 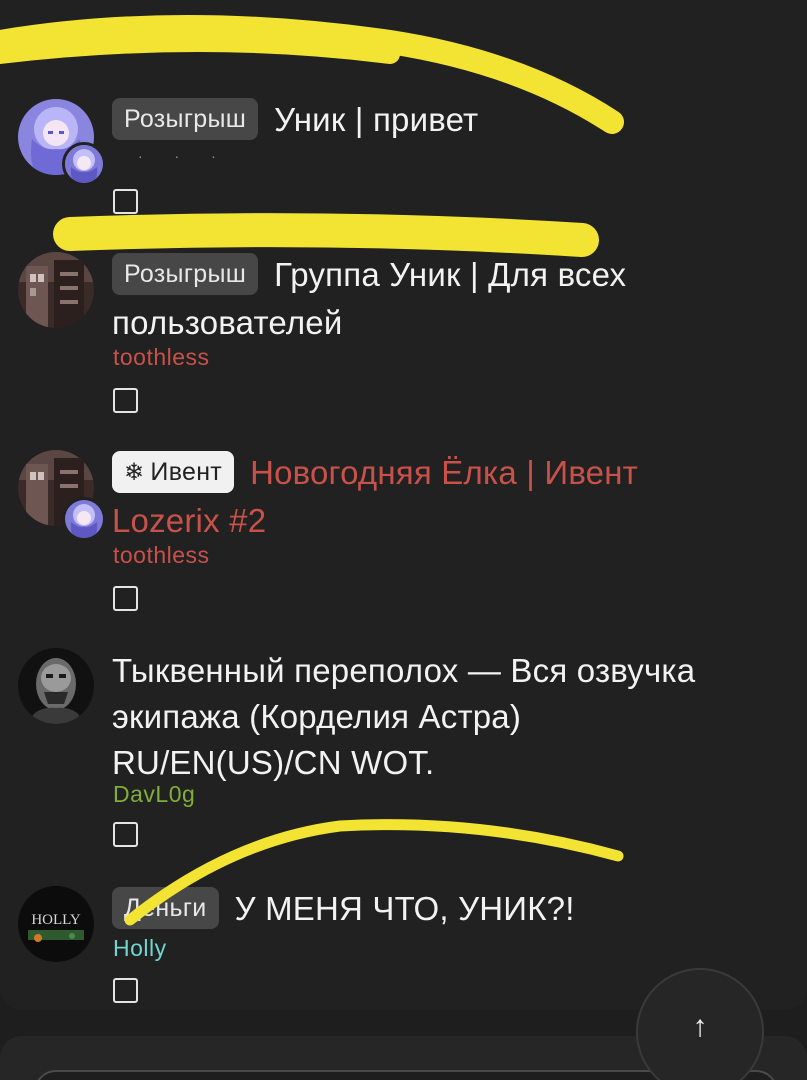 What do you see at coordinates (125, 990) in the screenshot?
I see `thread-checkbox` at bounding box center [125, 990].